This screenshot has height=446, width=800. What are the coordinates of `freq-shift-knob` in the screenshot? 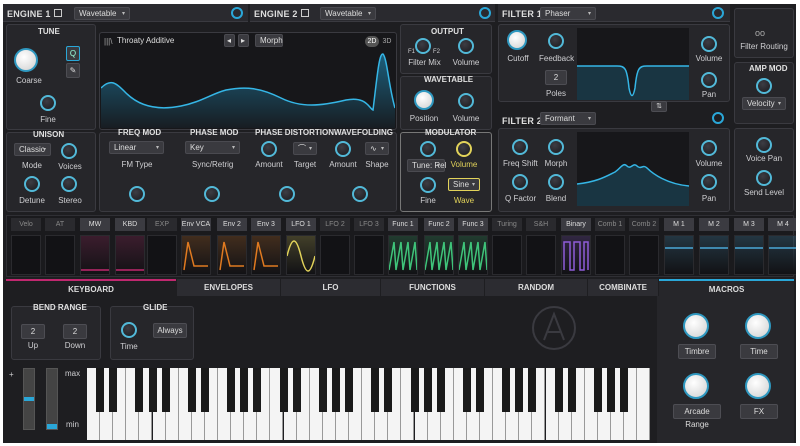 It's located at (520, 147).